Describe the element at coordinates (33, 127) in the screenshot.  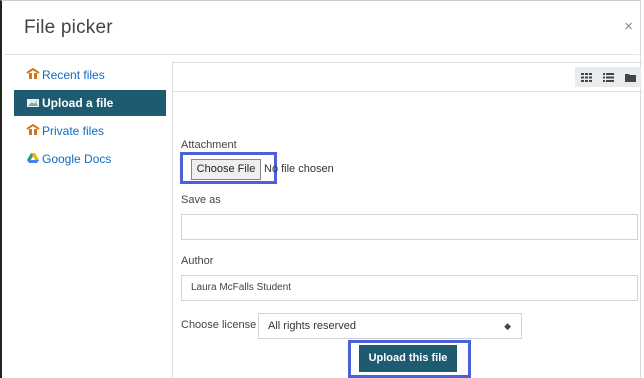
I see `private-files-icon` at that location.